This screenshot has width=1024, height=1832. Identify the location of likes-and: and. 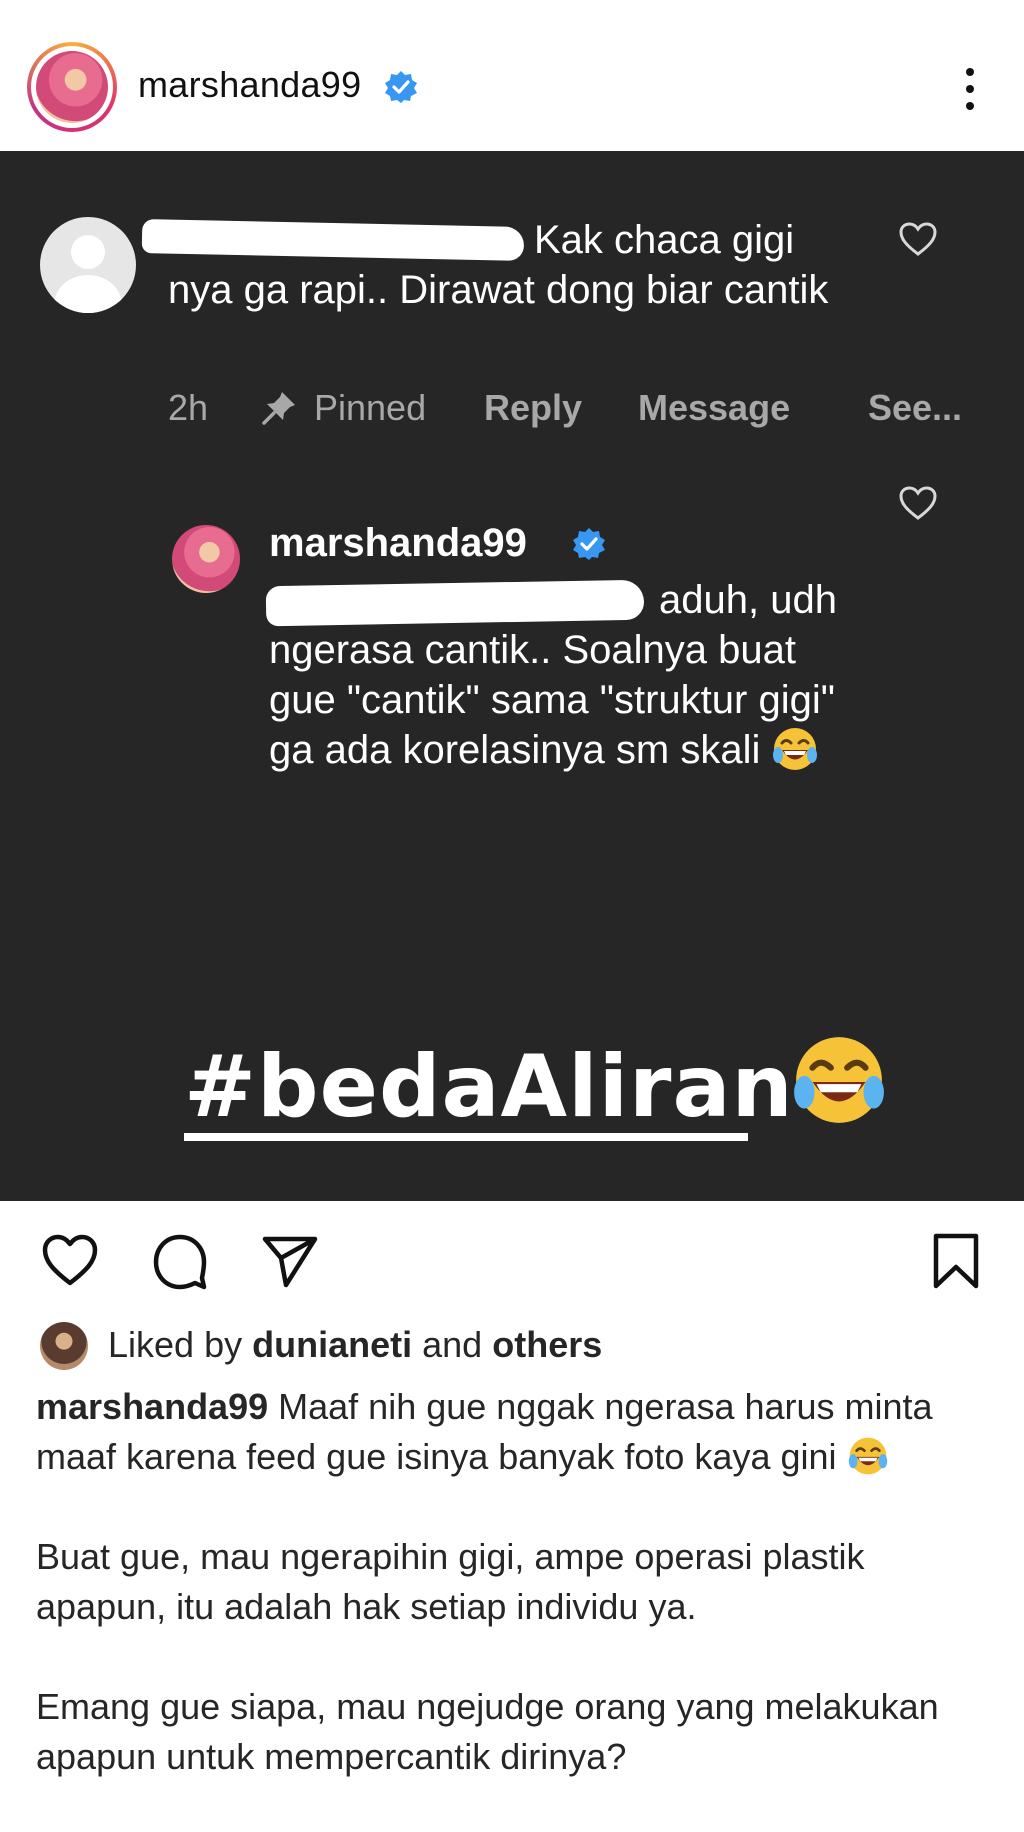
(452, 1344).